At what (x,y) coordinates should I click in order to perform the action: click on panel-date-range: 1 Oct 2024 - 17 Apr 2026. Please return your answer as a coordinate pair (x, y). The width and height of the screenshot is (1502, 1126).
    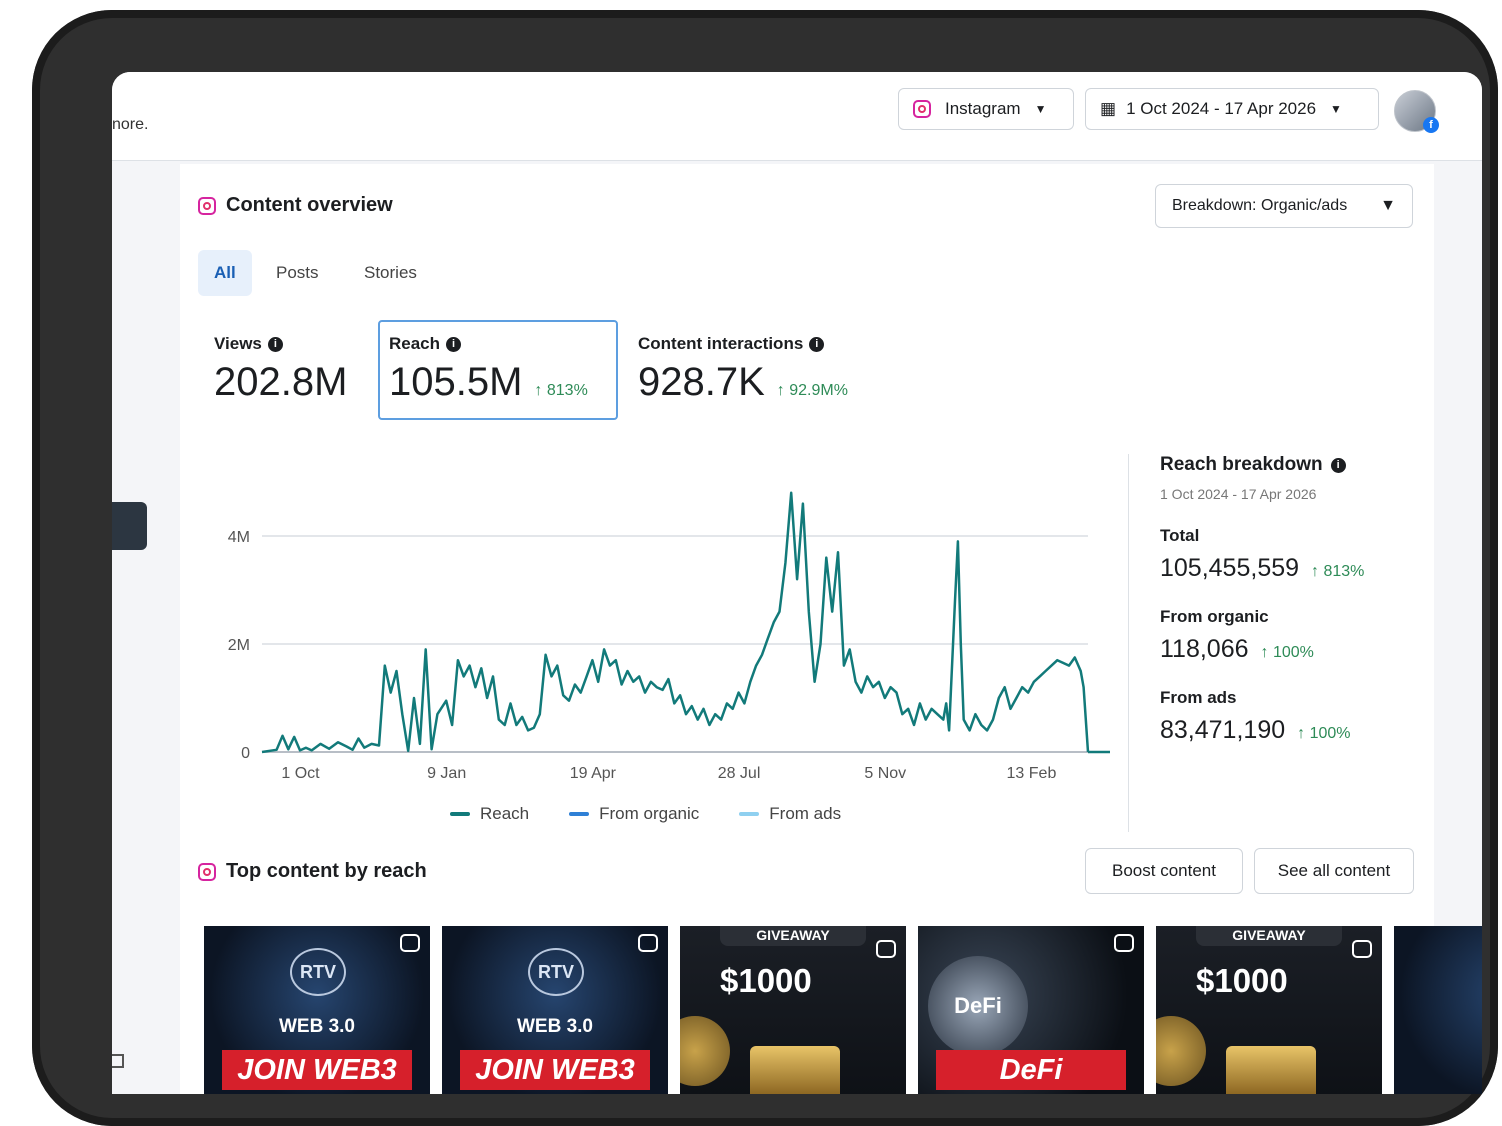
    Looking at the image, I should click on (1238, 494).